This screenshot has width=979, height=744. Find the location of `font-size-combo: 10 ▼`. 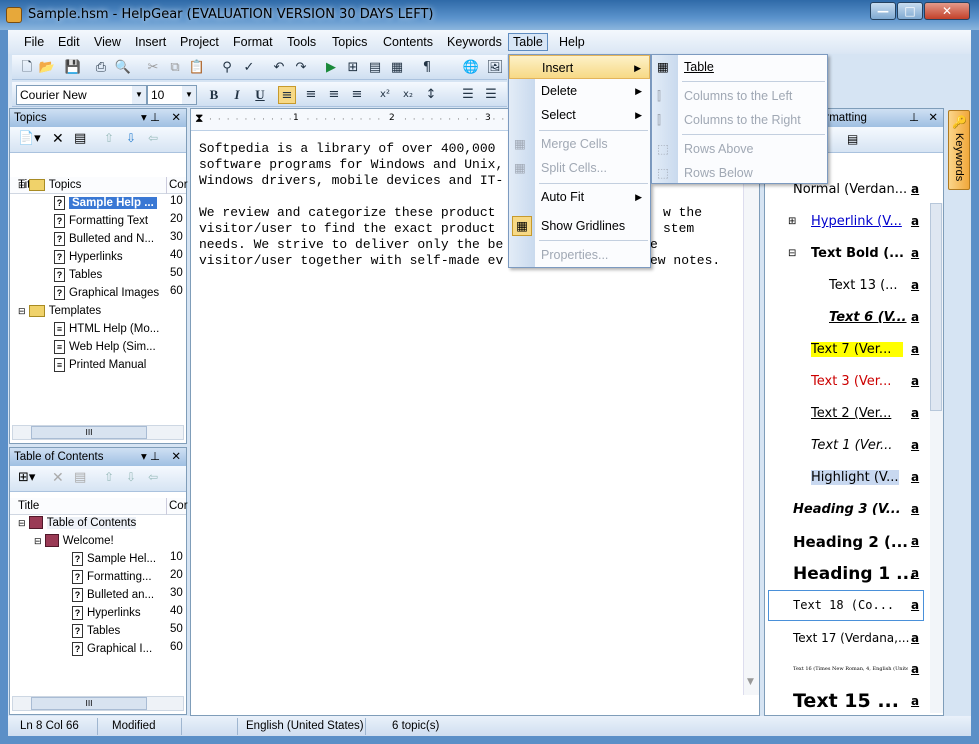

font-size-combo: 10 ▼ is located at coordinates (172, 95).